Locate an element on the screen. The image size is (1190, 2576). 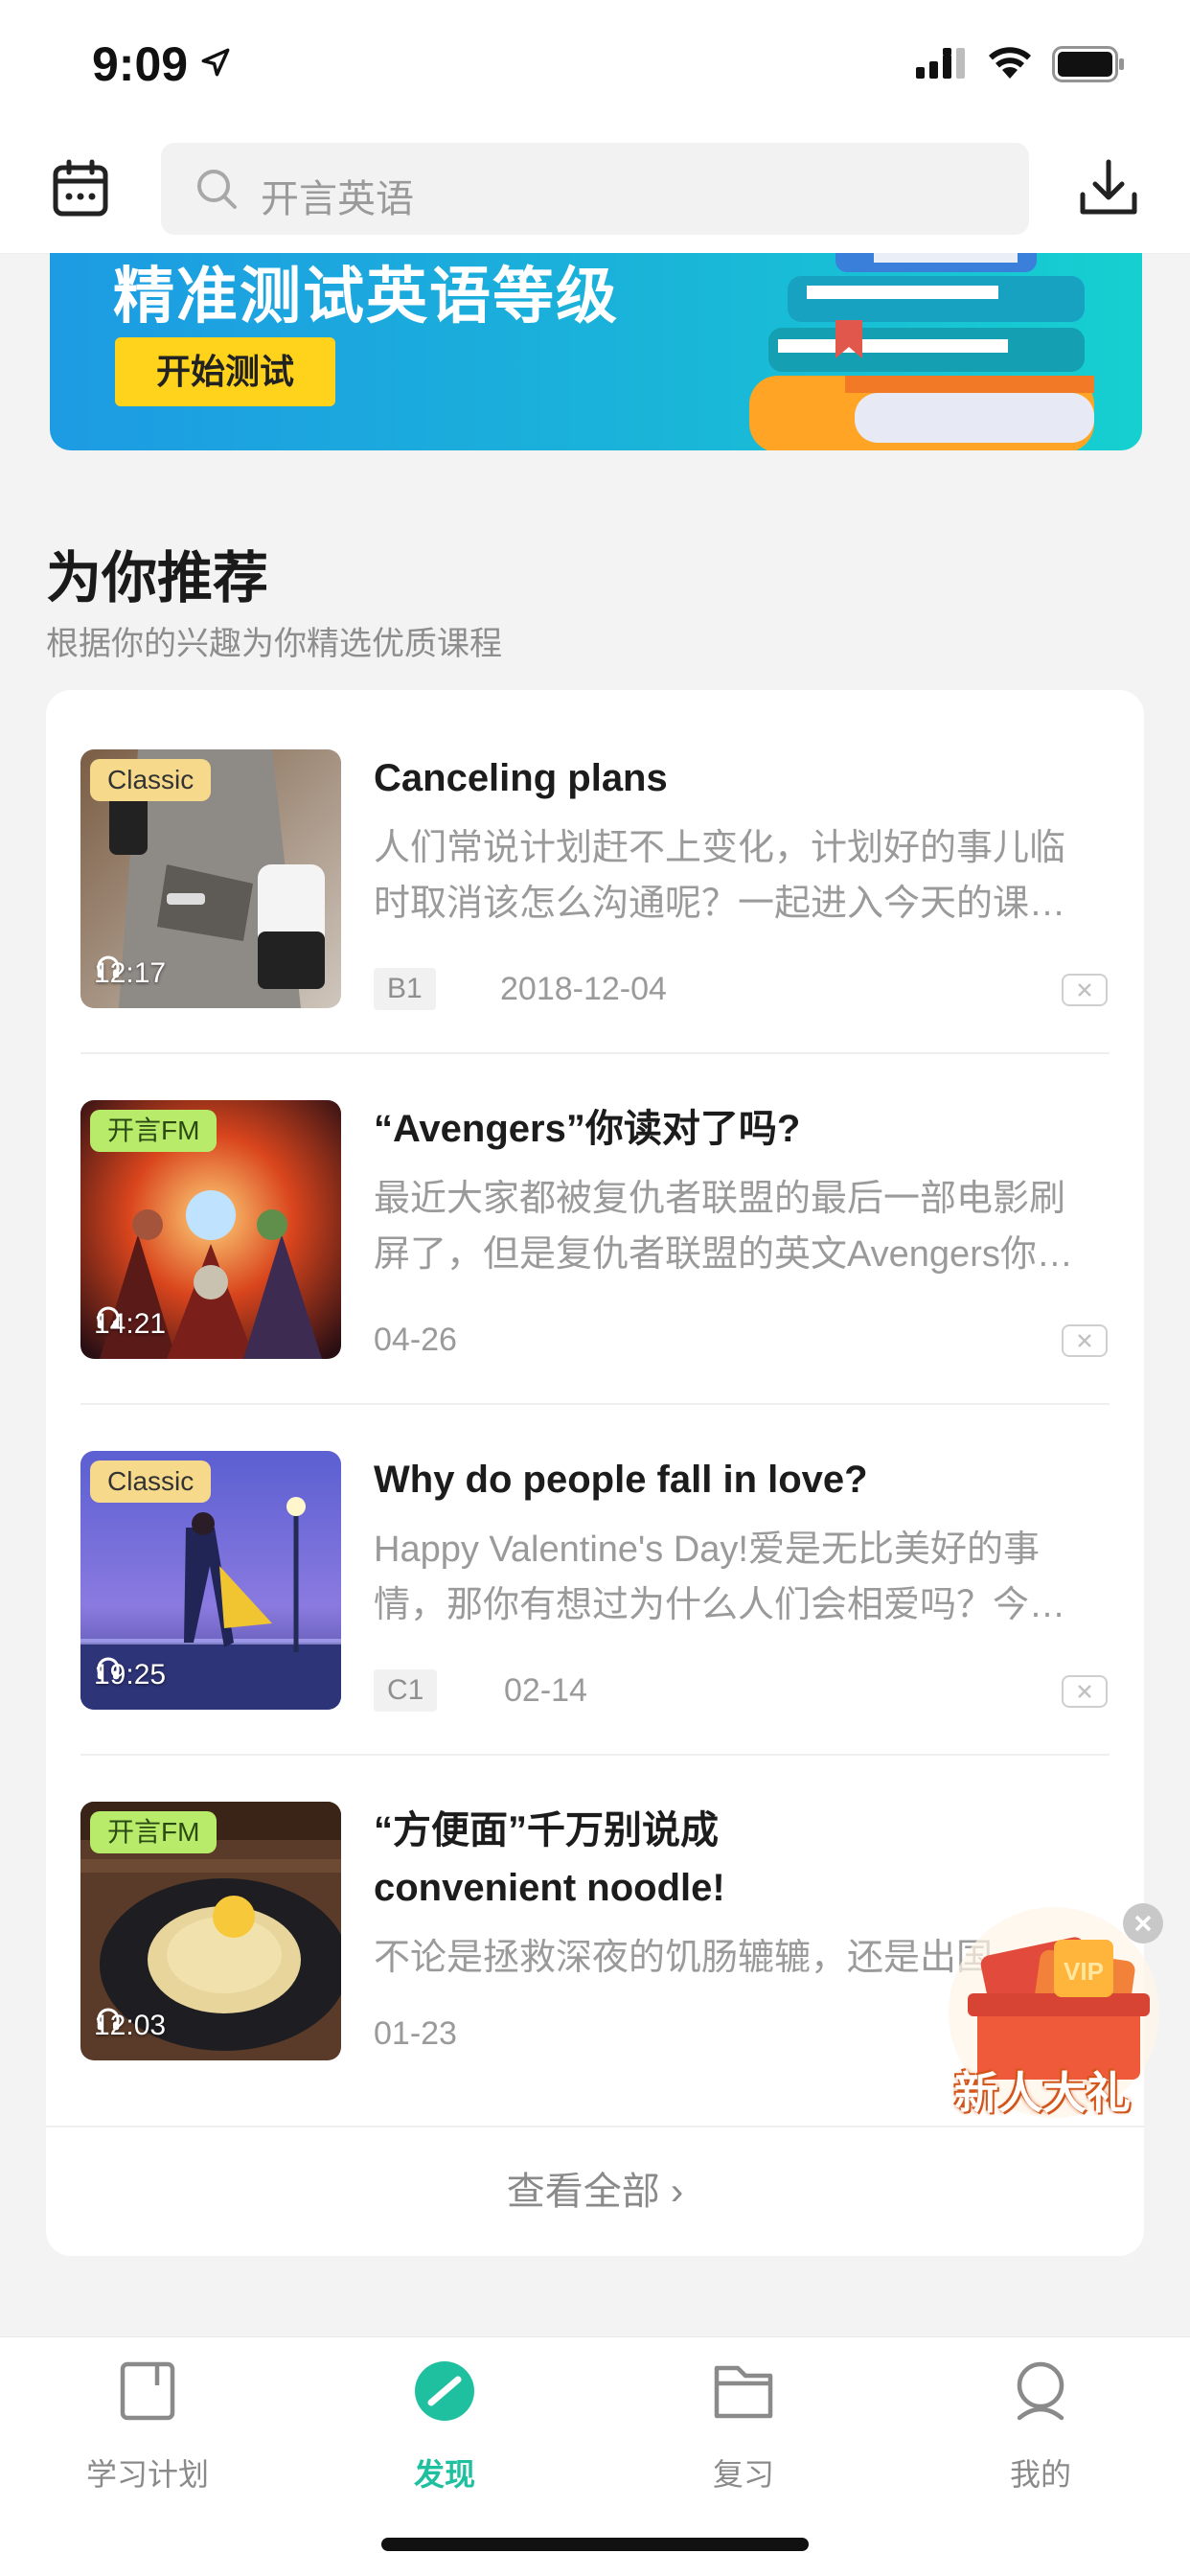
books-illustration is located at coordinates (921, 351).